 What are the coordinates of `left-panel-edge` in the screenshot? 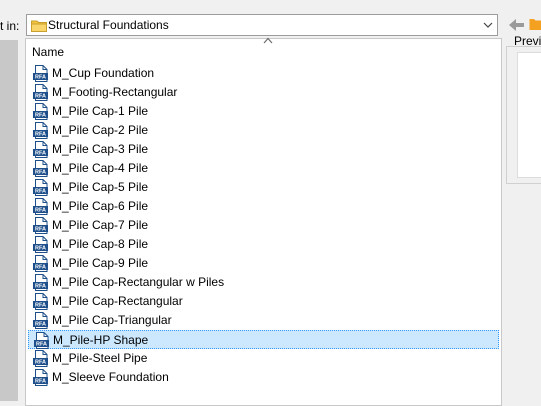 It's located at (9, 220).